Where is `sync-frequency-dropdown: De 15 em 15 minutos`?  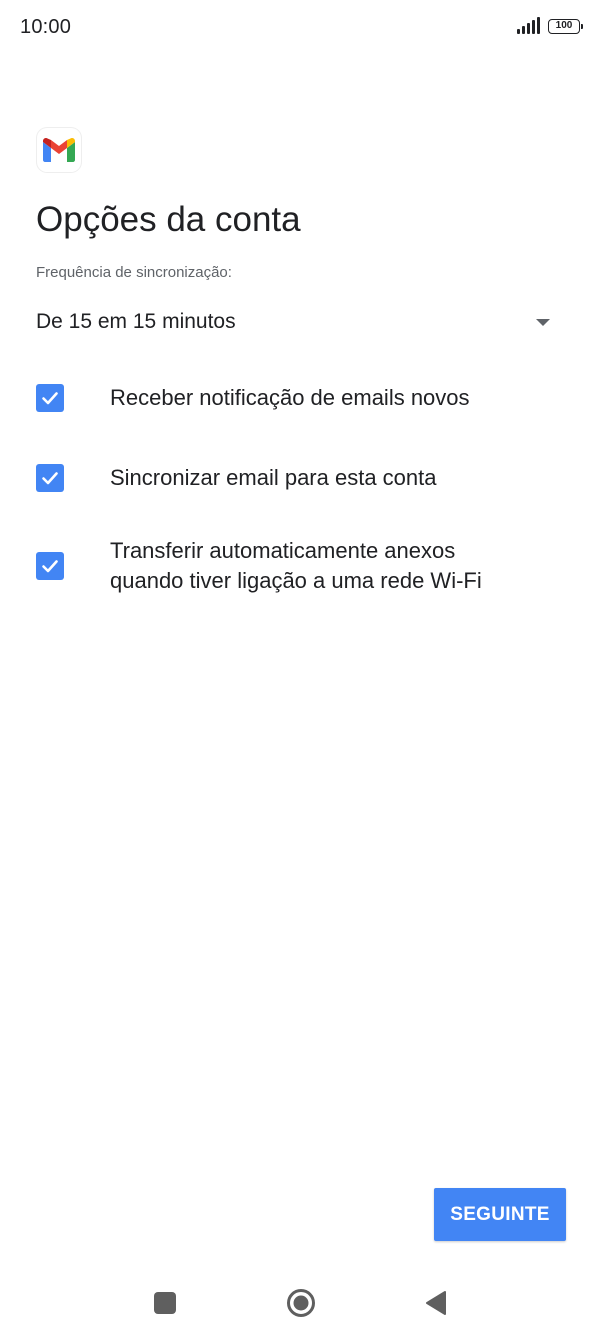
sync-frequency-dropdown: De 15 em 15 minutos is located at coordinates (301, 322).